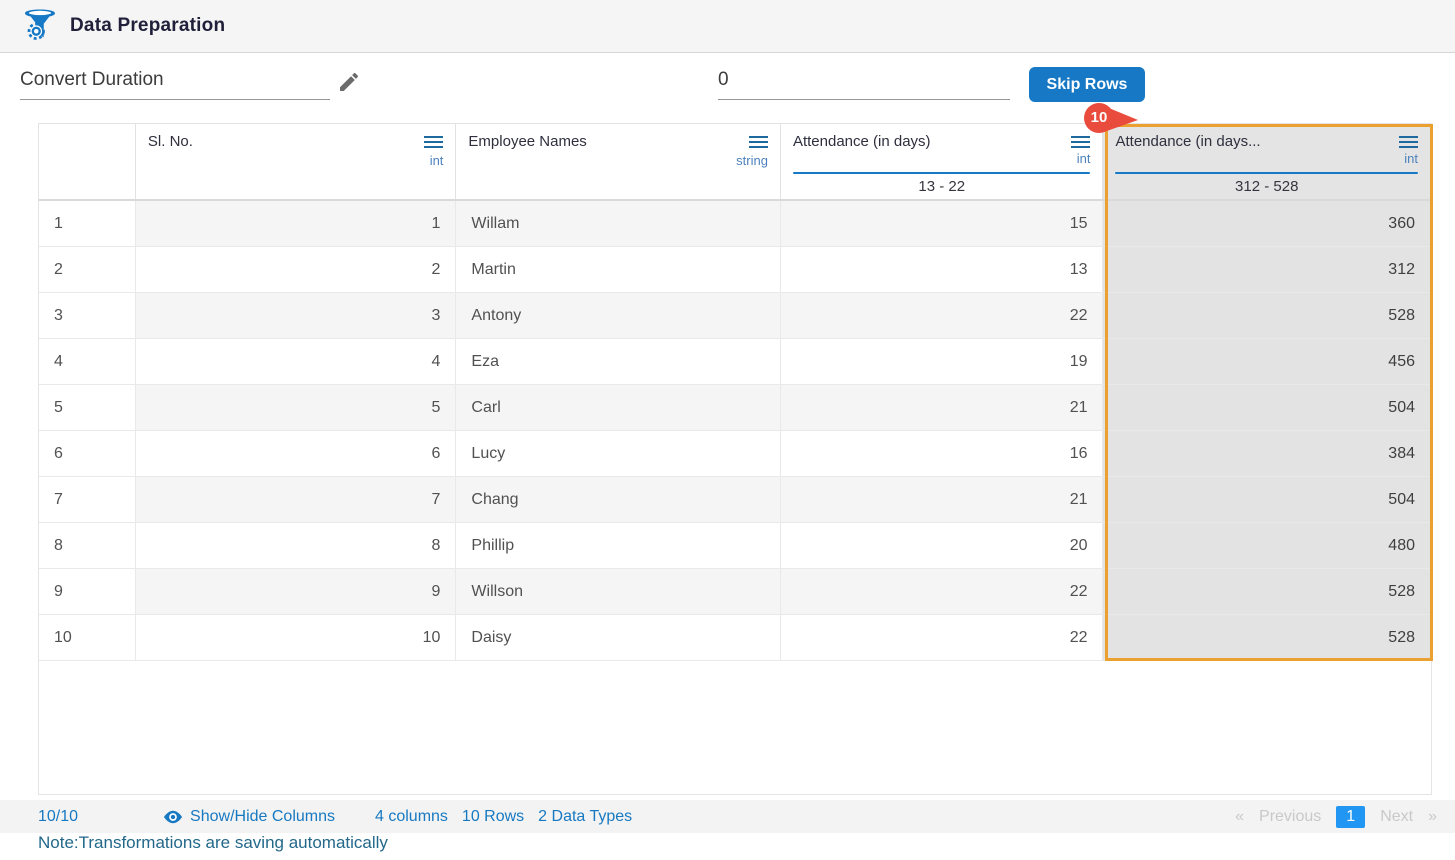 Image resolution: width=1455 pixels, height=860 pixels. I want to click on table-row: 10 10 Daisy 22 528, so click(735, 638).